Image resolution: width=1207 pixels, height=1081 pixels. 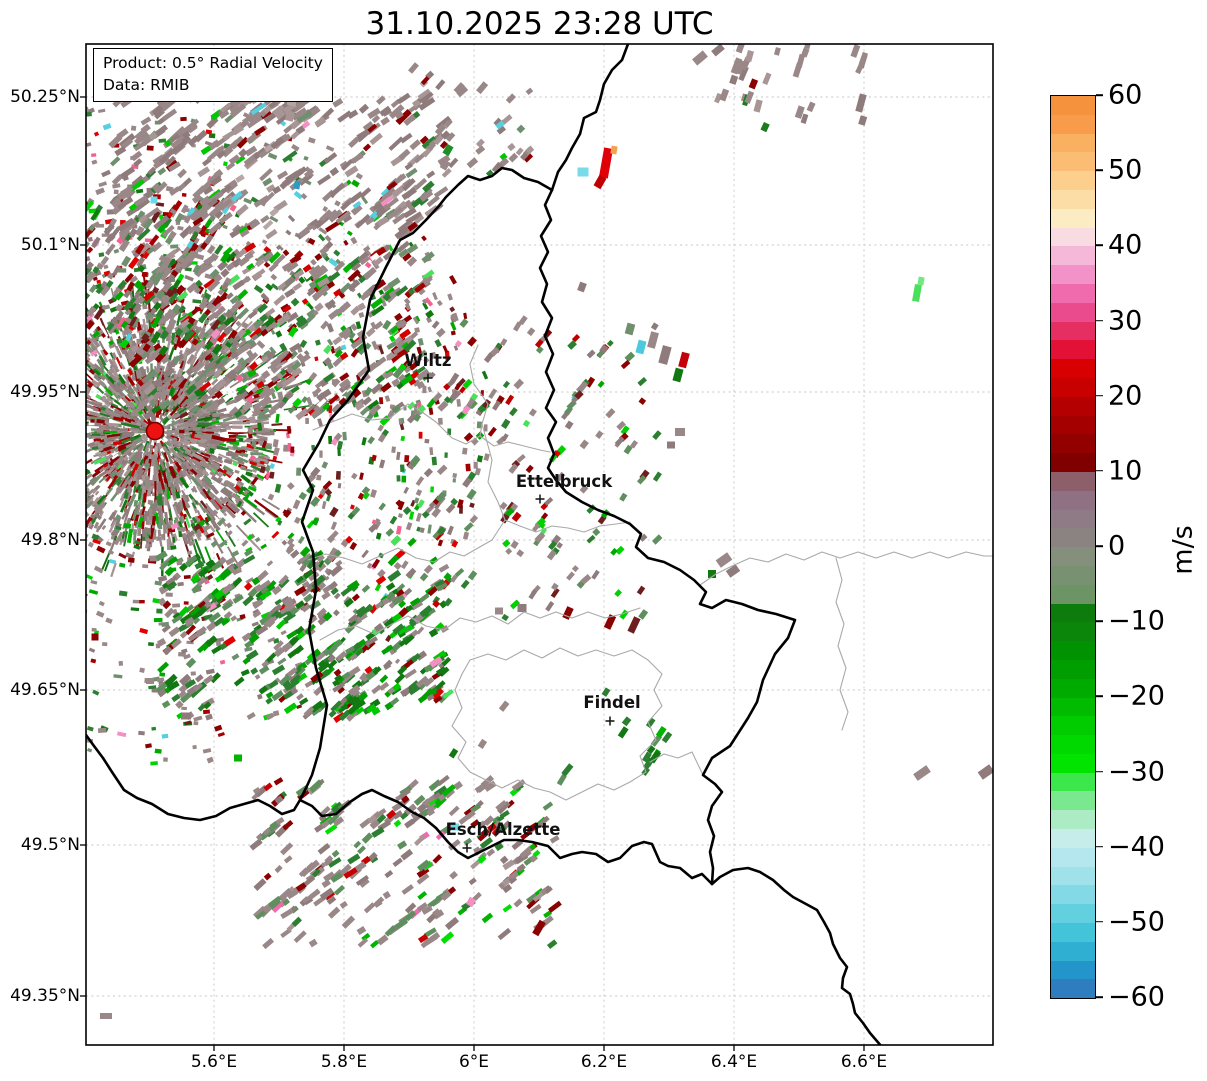 I want to click on city-label: Ettelbruck, so click(x=564, y=481).